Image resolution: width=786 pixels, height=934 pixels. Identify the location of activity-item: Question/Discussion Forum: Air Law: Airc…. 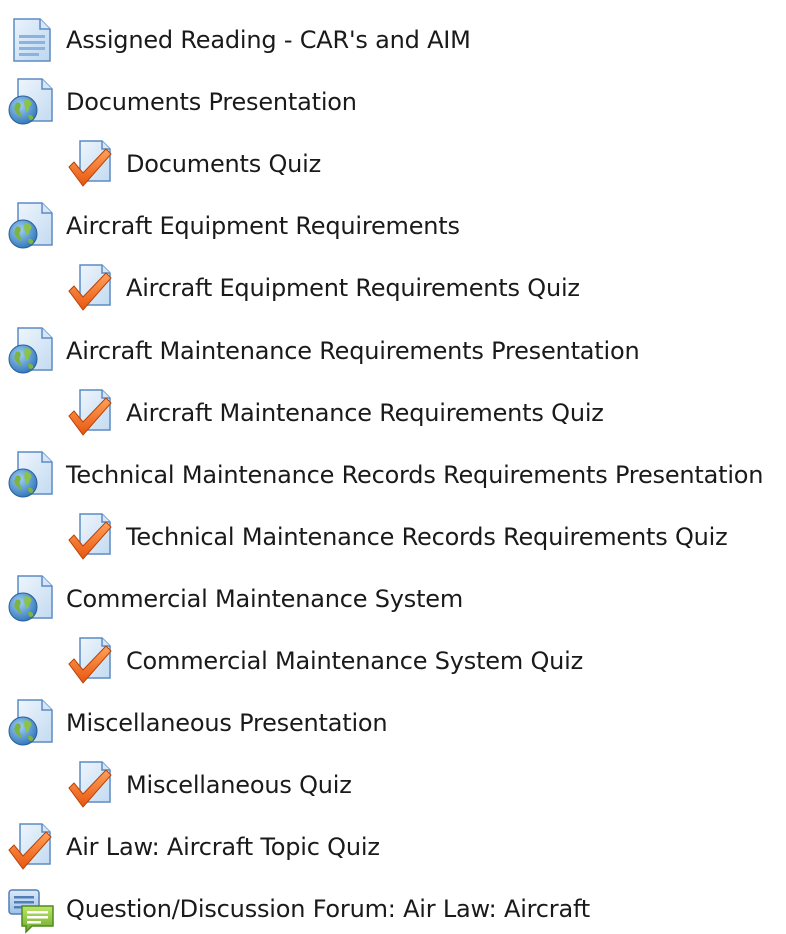
(298, 909).